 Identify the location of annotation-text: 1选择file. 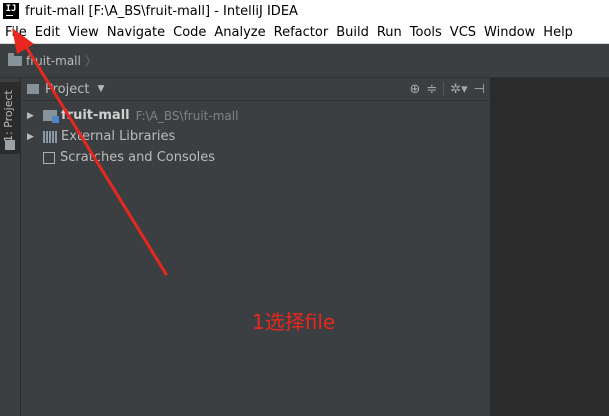
(294, 322).